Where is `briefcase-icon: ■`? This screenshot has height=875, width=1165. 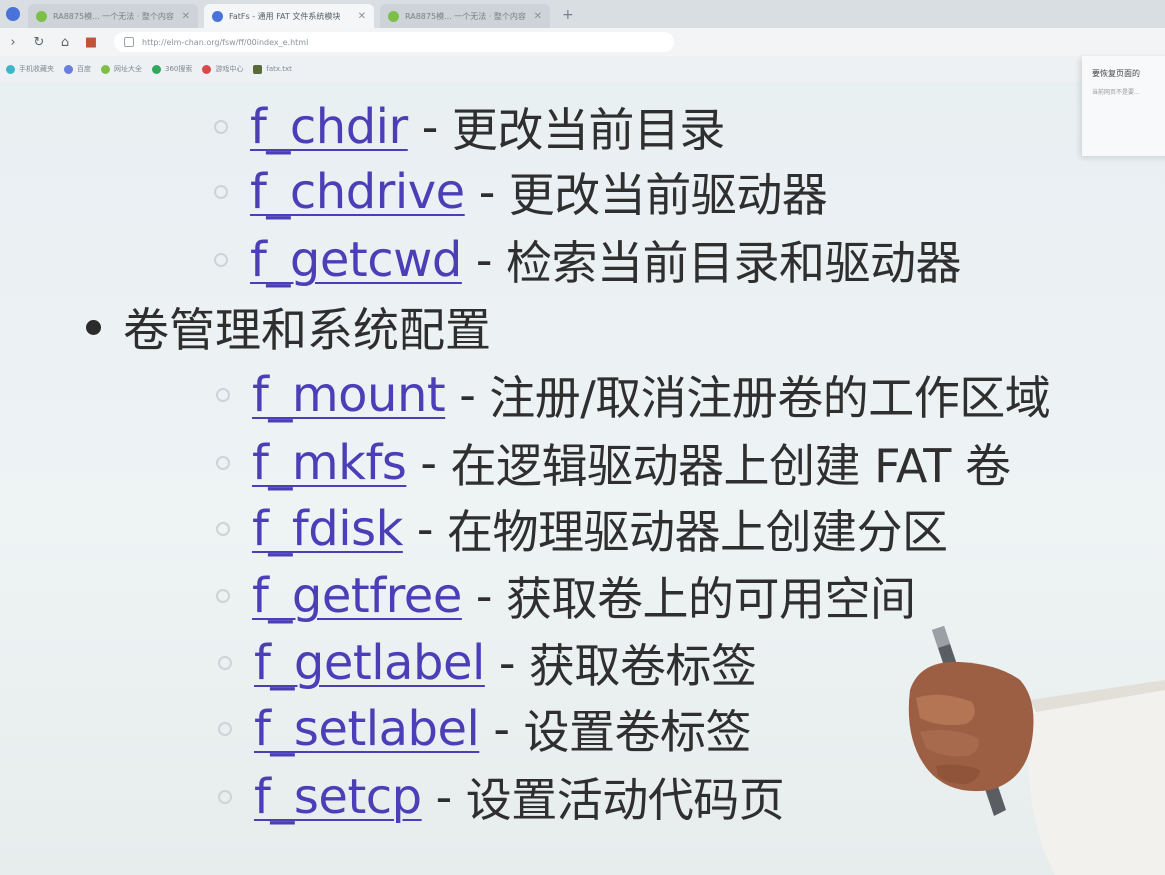 briefcase-icon: ■ is located at coordinates (91, 42).